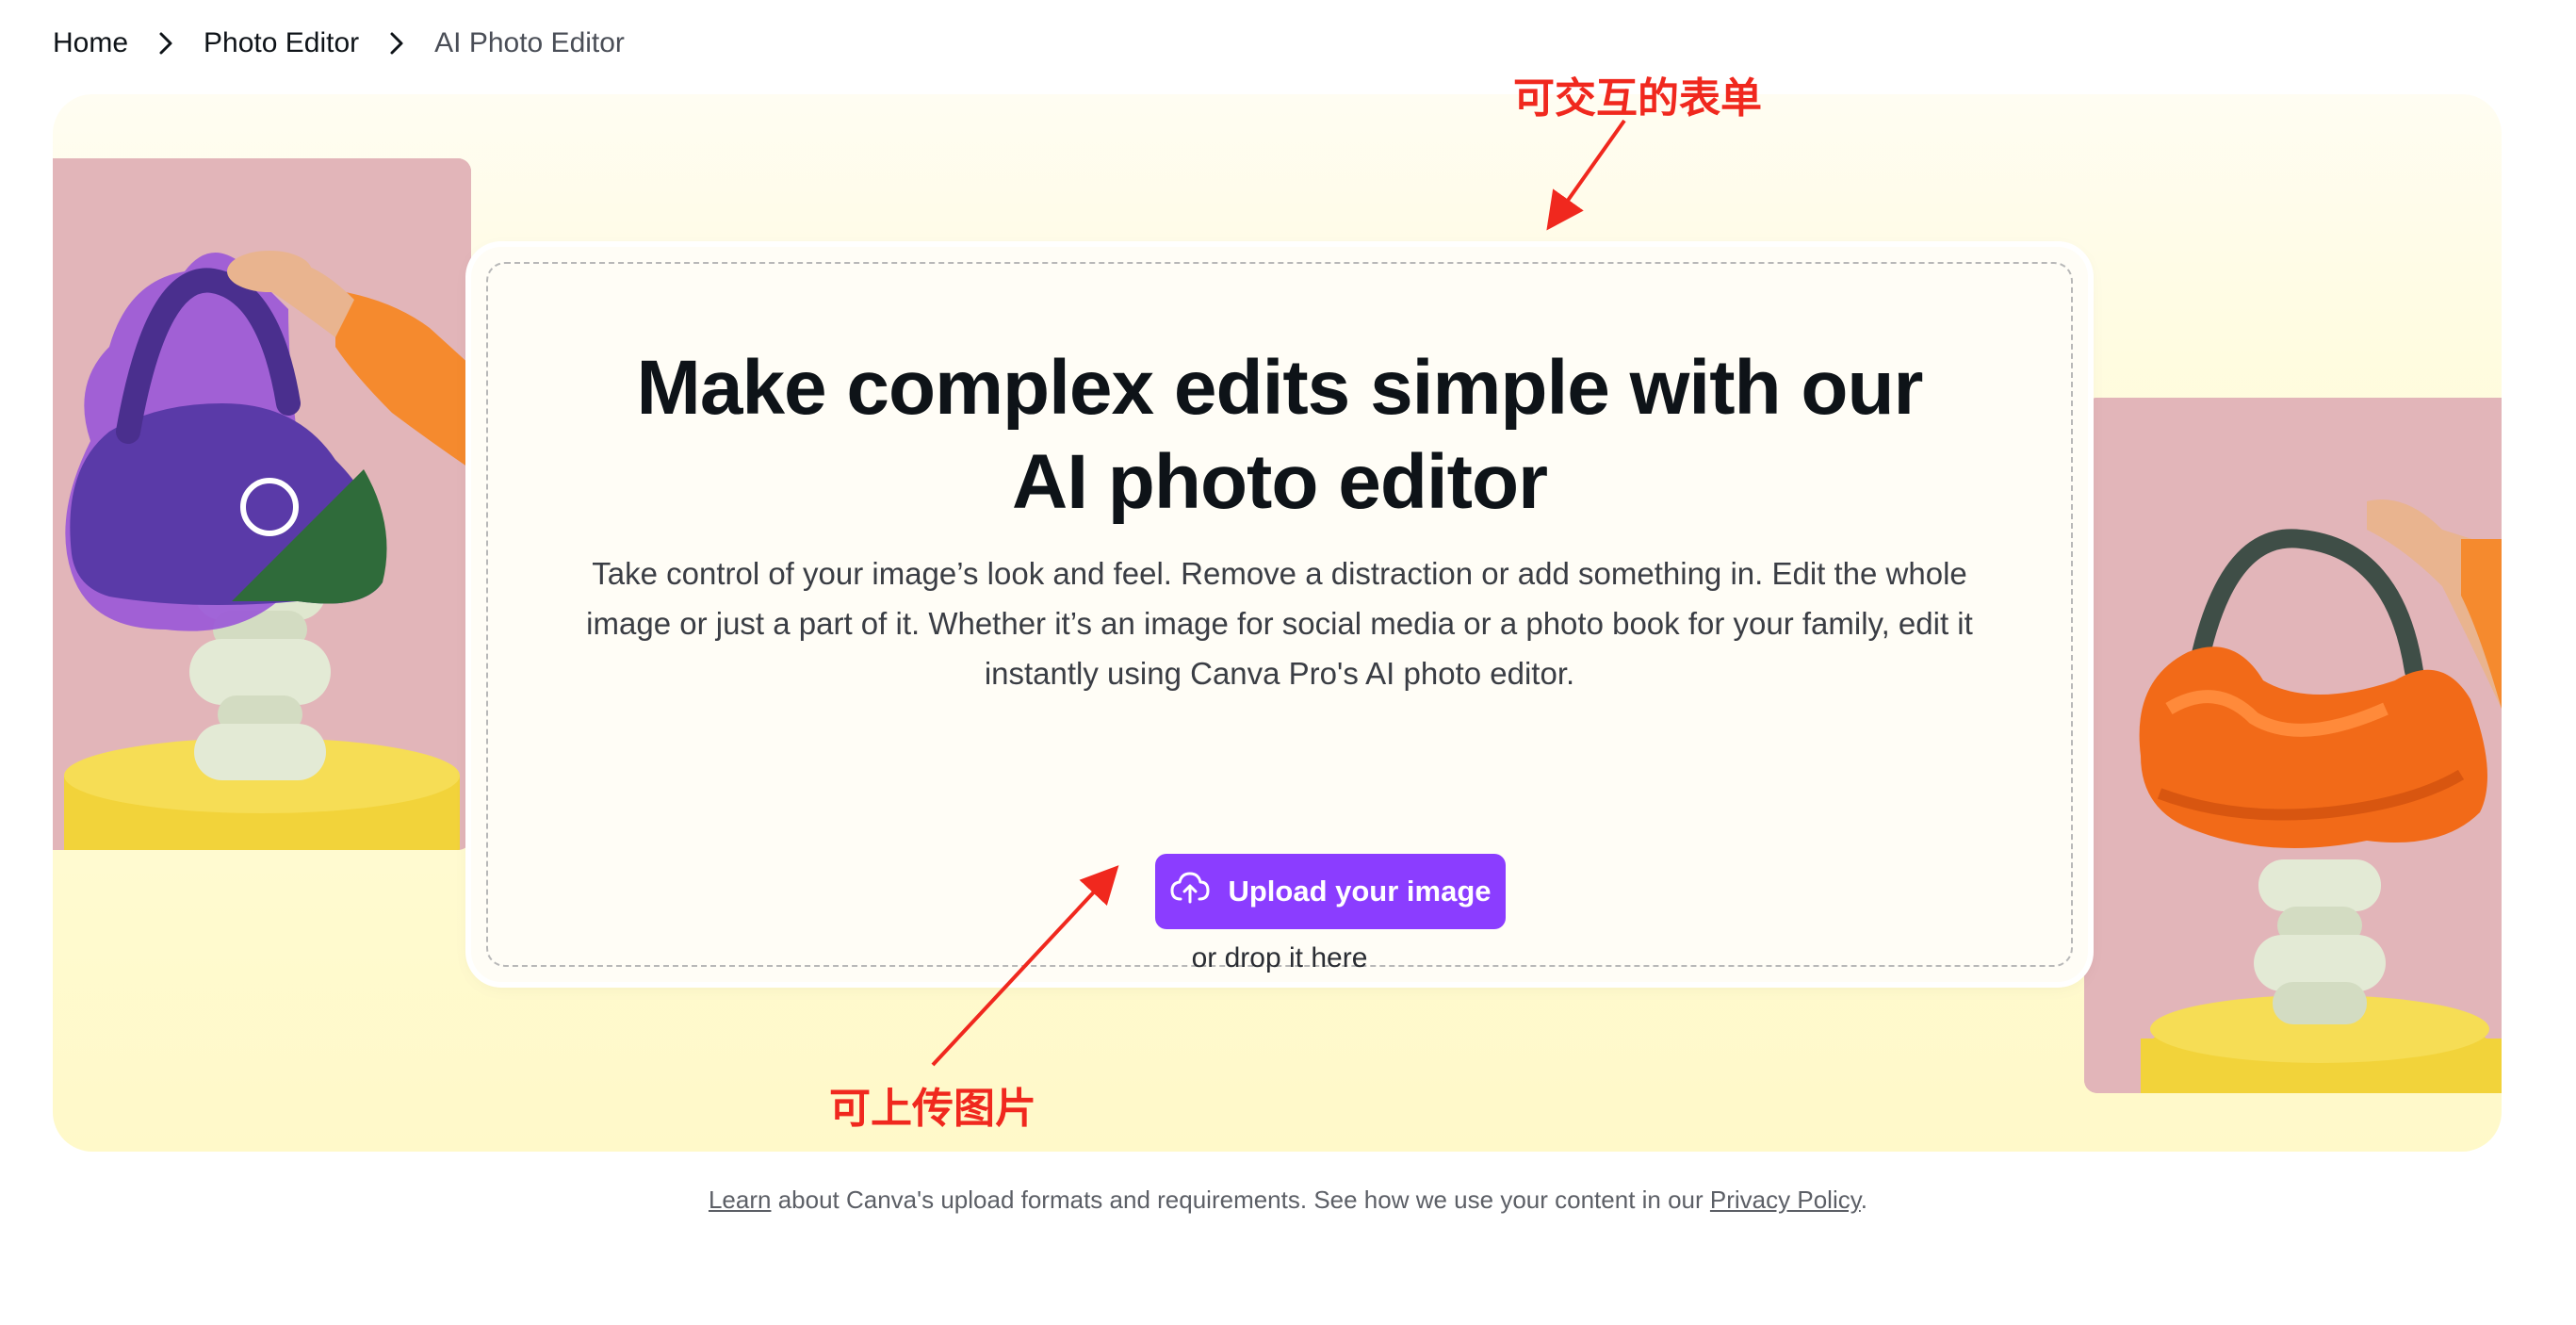 The height and width of the screenshot is (1325, 2576). What do you see at coordinates (1190, 892) in the screenshot?
I see `cloud-upload-icon` at bounding box center [1190, 892].